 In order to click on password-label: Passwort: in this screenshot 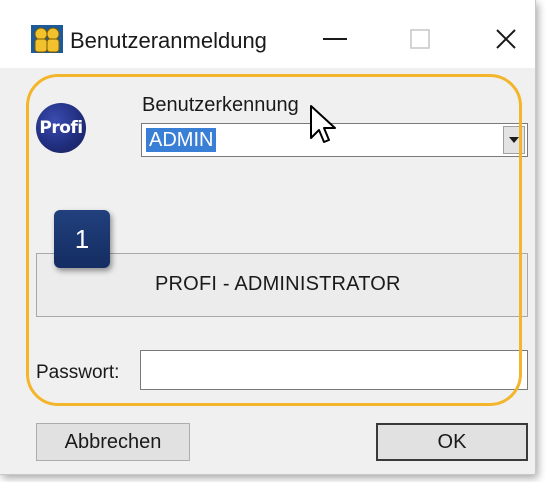, I will do `click(78, 372)`.